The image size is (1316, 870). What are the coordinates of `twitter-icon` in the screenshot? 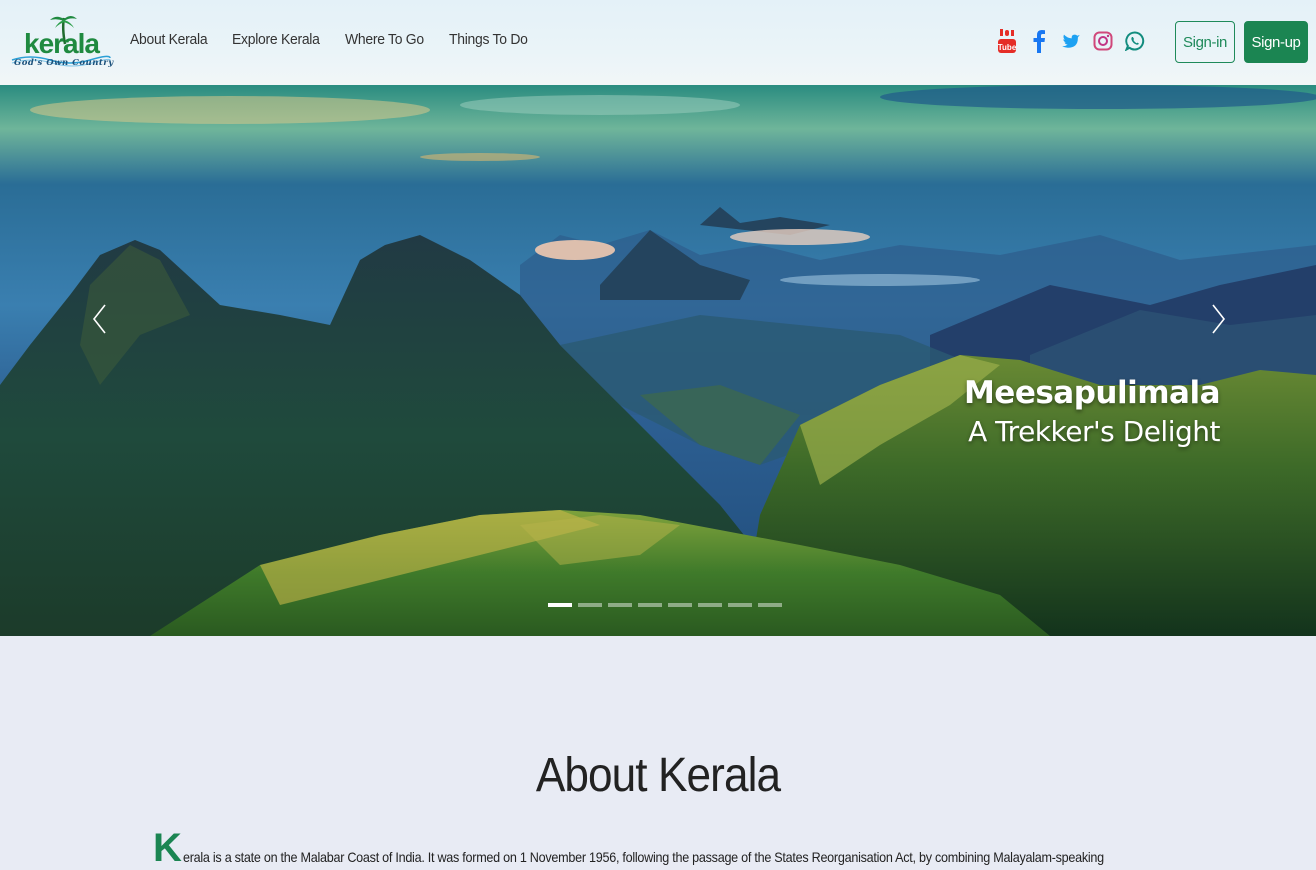 It's located at (1071, 41).